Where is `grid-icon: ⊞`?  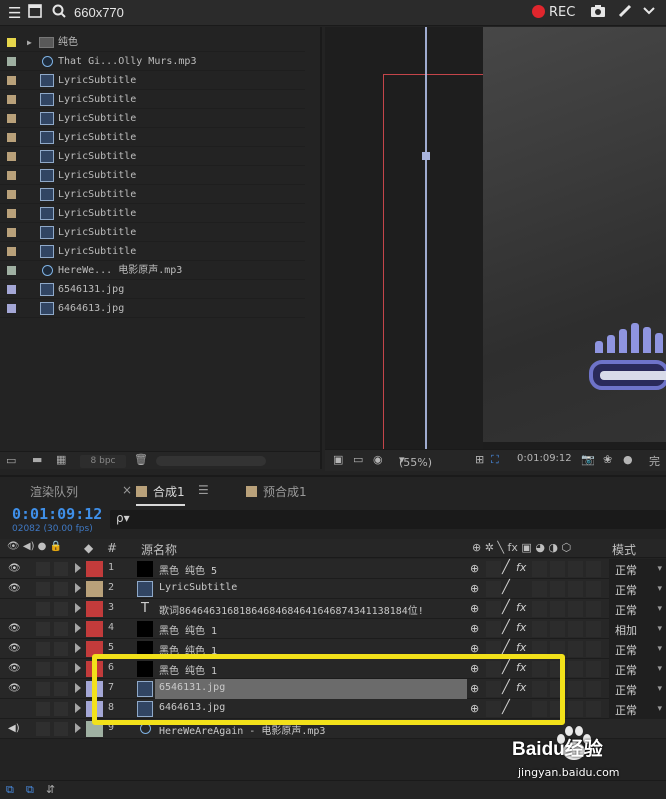
grid-icon: ⊞ is located at coordinates (479, 459).